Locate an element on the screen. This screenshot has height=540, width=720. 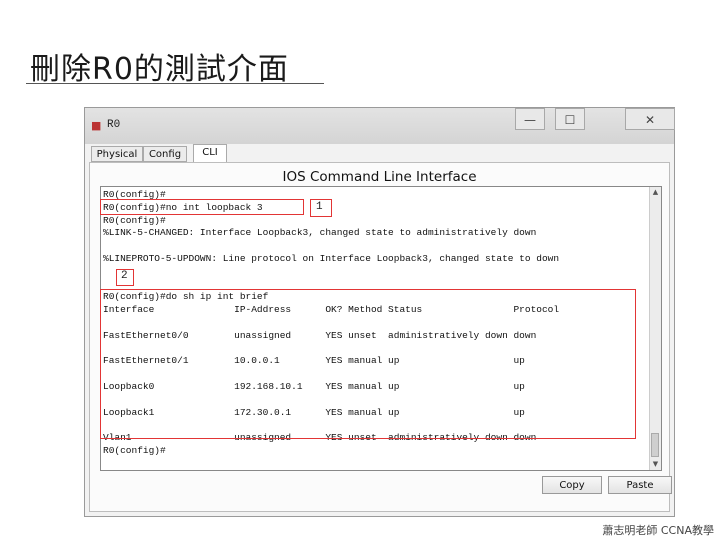
paste-button: Paste is located at coordinates (640, 485).